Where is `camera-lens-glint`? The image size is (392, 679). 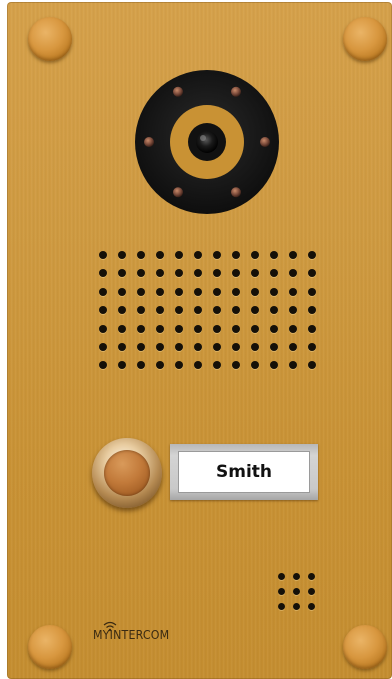
camera-lens-glint is located at coordinates (203, 138).